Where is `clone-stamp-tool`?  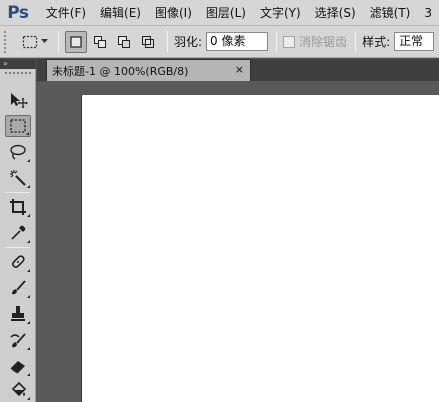
clone-stamp-tool is located at coordinates (18, 314).